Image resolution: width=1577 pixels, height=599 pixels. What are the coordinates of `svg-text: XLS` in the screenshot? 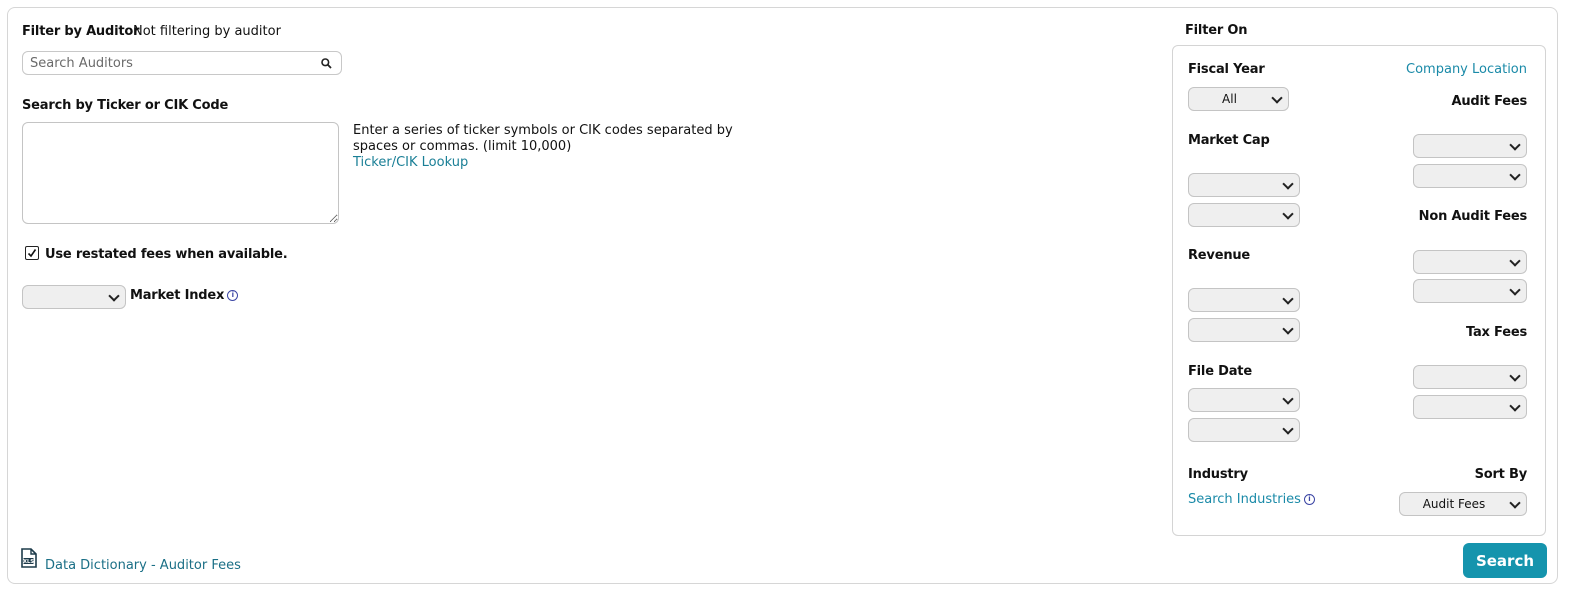 It's located at (28, 562).